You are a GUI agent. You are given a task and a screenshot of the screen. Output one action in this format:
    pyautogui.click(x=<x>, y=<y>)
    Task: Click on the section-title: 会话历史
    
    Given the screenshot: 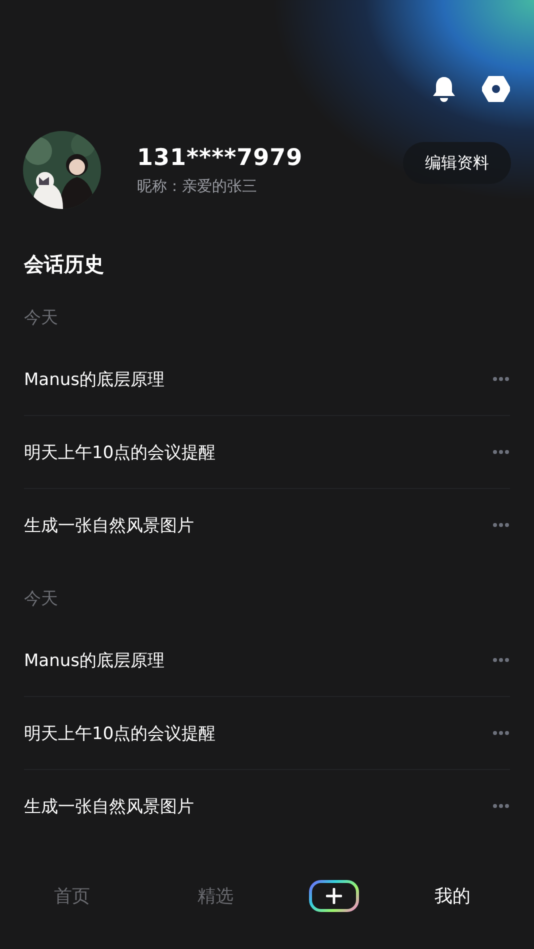 What is the action you would take?
    pyautogui.click(x=63, y=264)
    